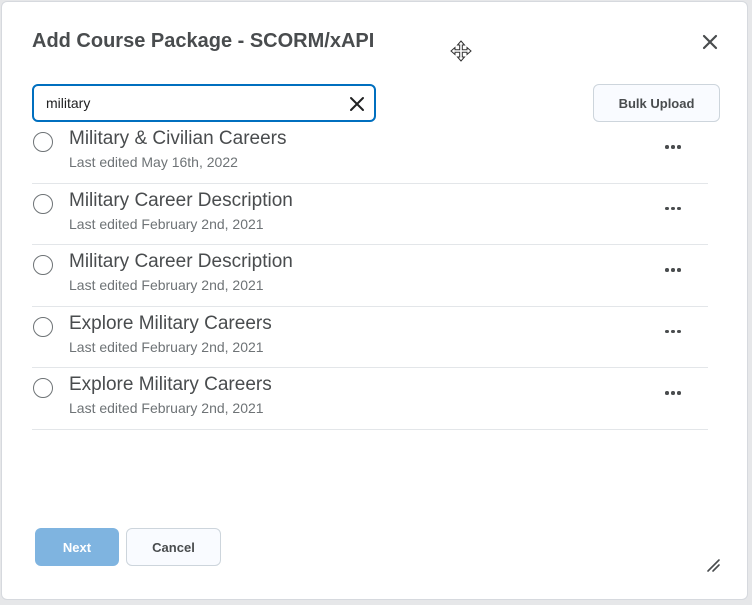 Image resolution: width=752 pixels, height=605 pixels. What do you see at coordinates (191, 103) in the screenshot?
I see `search-input` at bounding box center [191, 103].